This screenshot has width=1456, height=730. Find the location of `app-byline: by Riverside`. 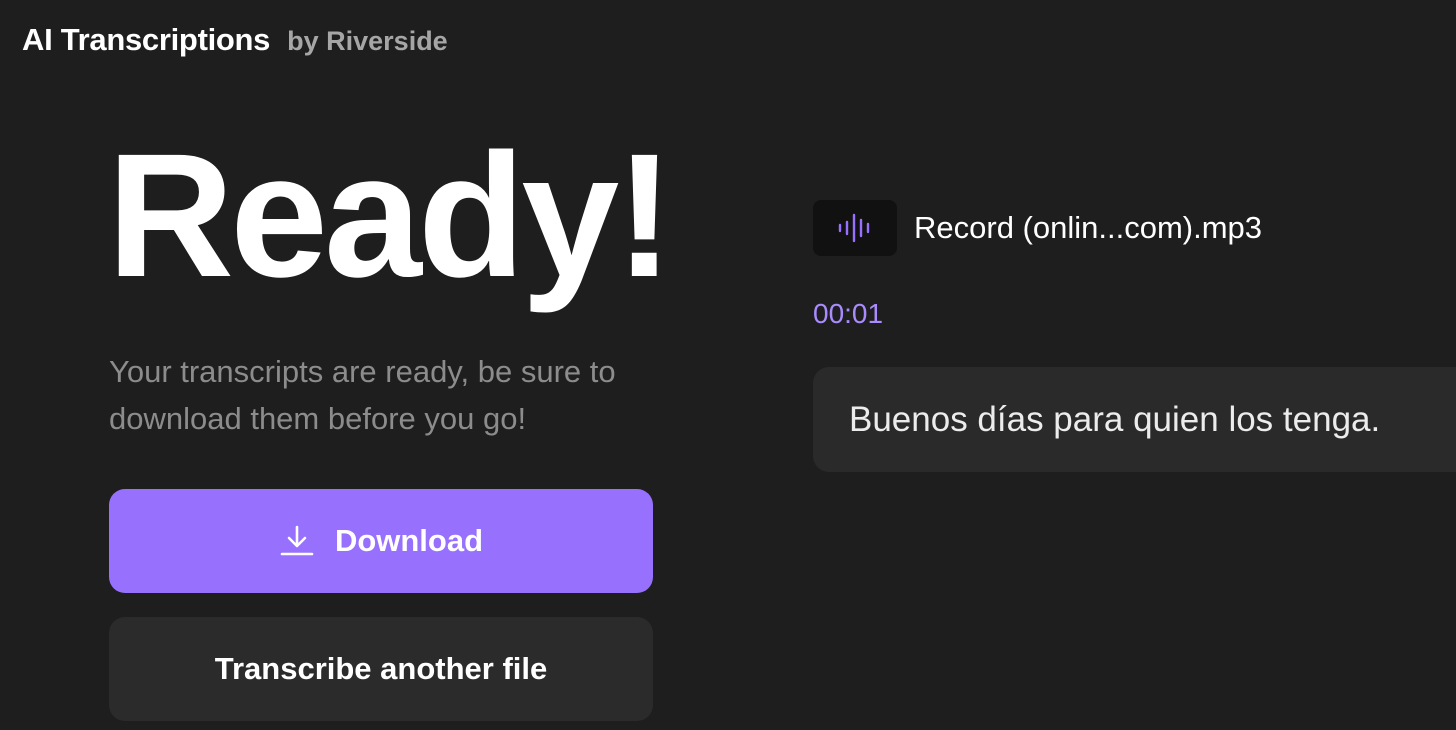

app-byline: by Riverside is located at coordinates (367, 41).